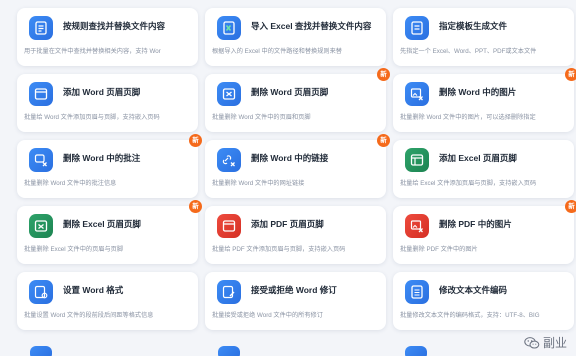 The height and width of the screenshot is (356, 576). Describe the element at coordinates (267, 315) in the screenshot. I see `tool-card-description: 批量接受或拒绝 Word 文件中的所有修订` at that location.